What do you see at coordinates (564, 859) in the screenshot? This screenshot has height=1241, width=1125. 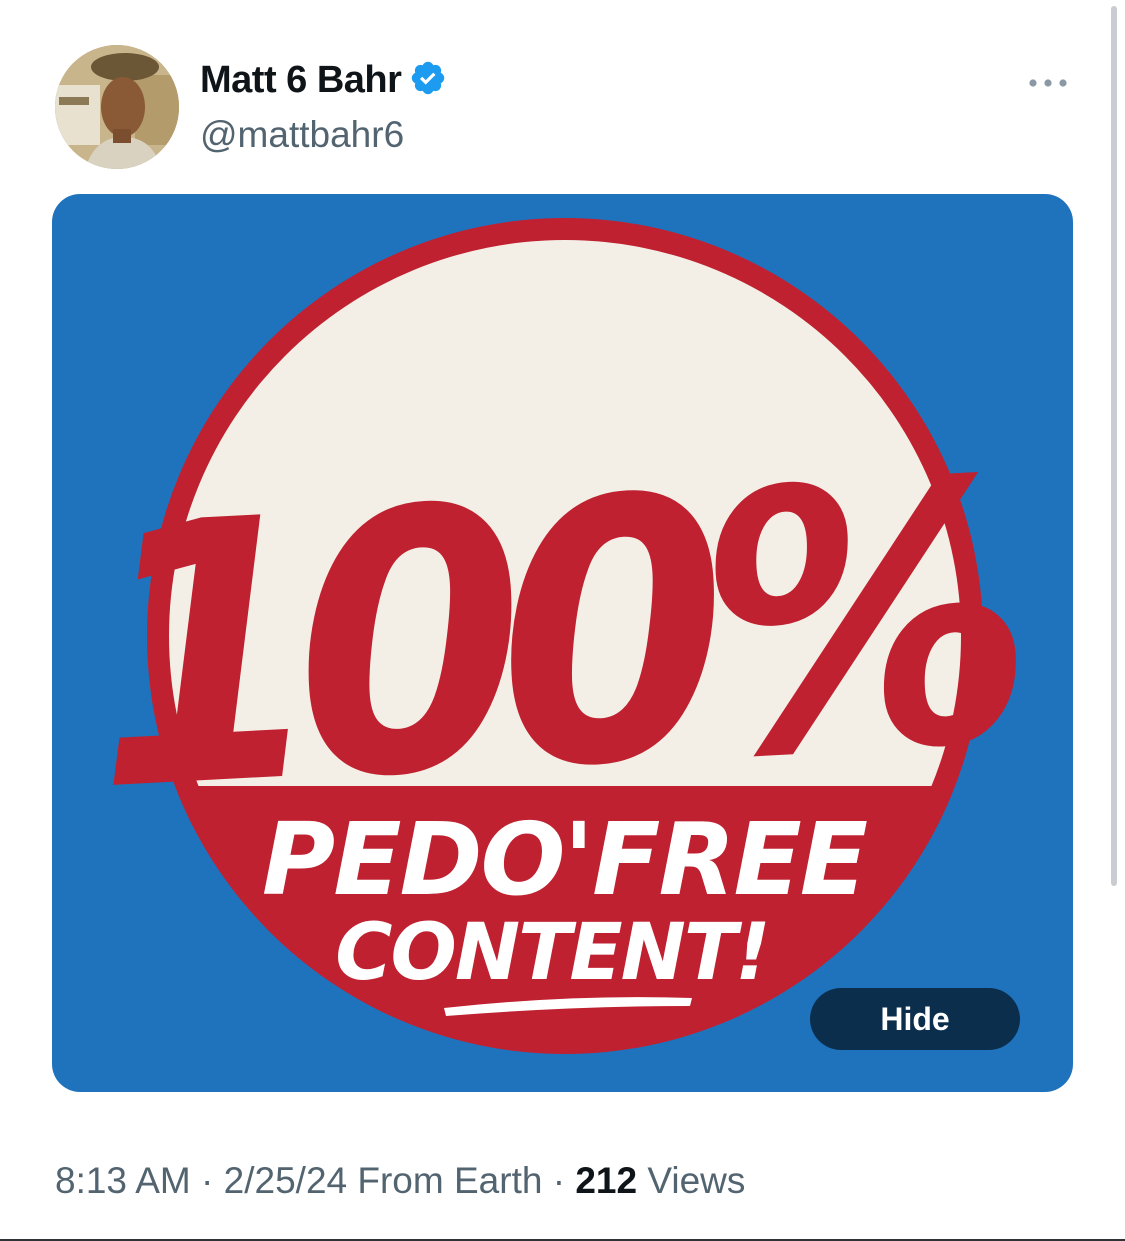 I see `badge-line1: PEDO'FREE` at bounding box center [564, 859].